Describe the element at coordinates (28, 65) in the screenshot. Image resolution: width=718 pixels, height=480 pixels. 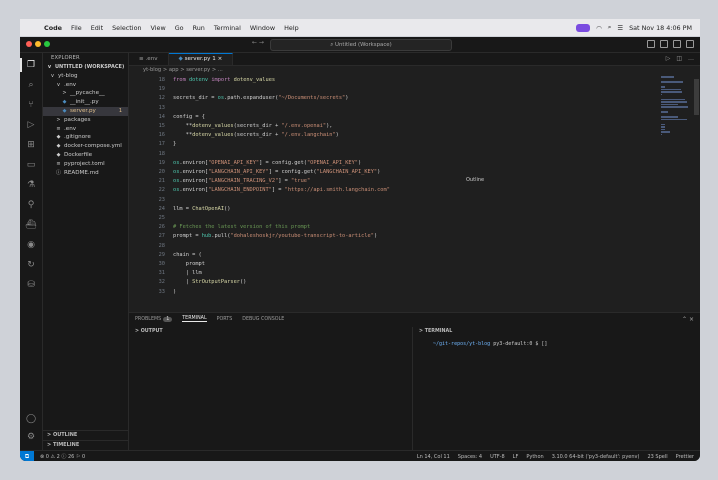
I see `explorer-icon: ❐` at that location.